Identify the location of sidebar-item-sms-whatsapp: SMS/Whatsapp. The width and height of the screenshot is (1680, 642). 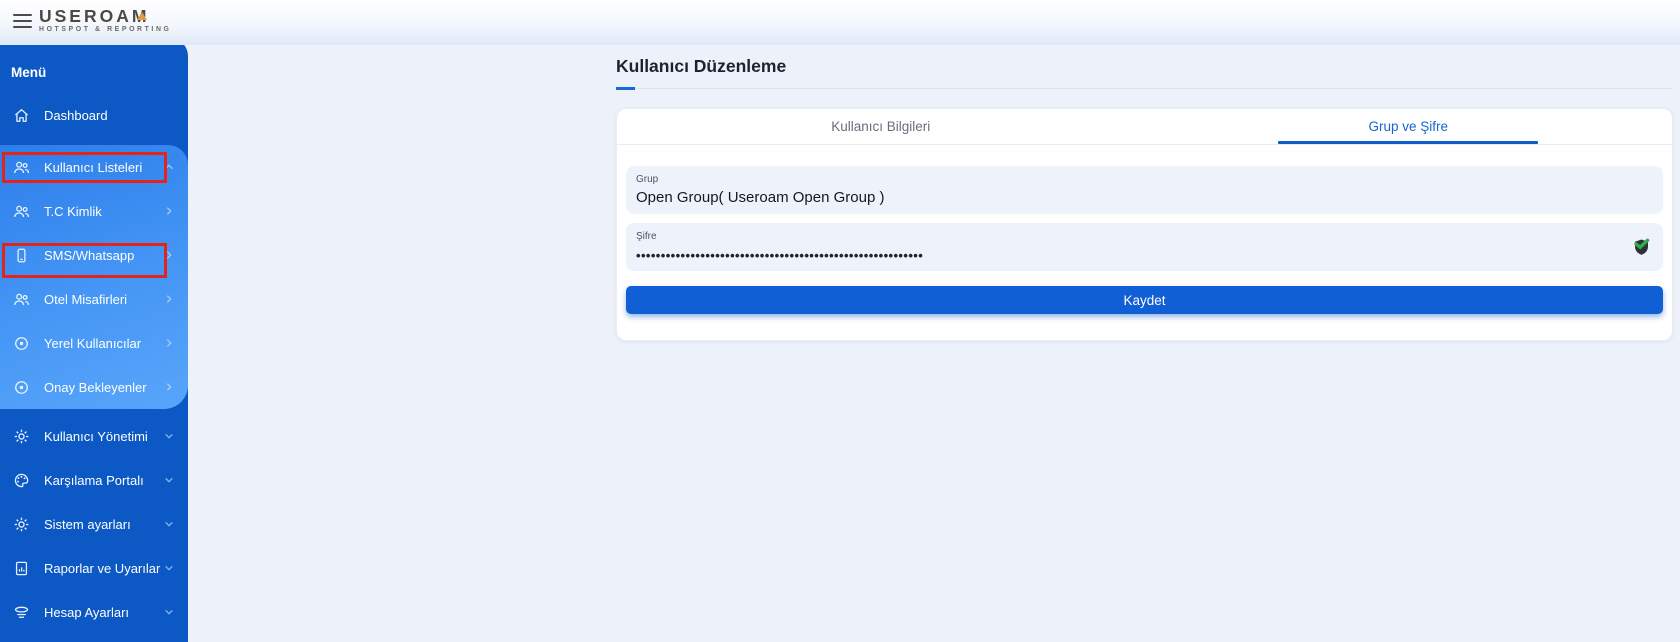
(94, 255).